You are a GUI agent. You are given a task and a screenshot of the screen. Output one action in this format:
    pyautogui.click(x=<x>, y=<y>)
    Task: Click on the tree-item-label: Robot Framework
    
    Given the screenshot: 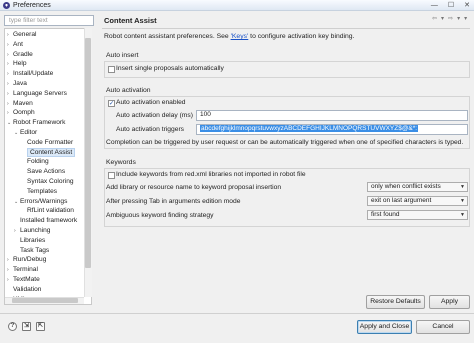 What is the action you would take?
    pyautogui.click(x=39, y=123)
    